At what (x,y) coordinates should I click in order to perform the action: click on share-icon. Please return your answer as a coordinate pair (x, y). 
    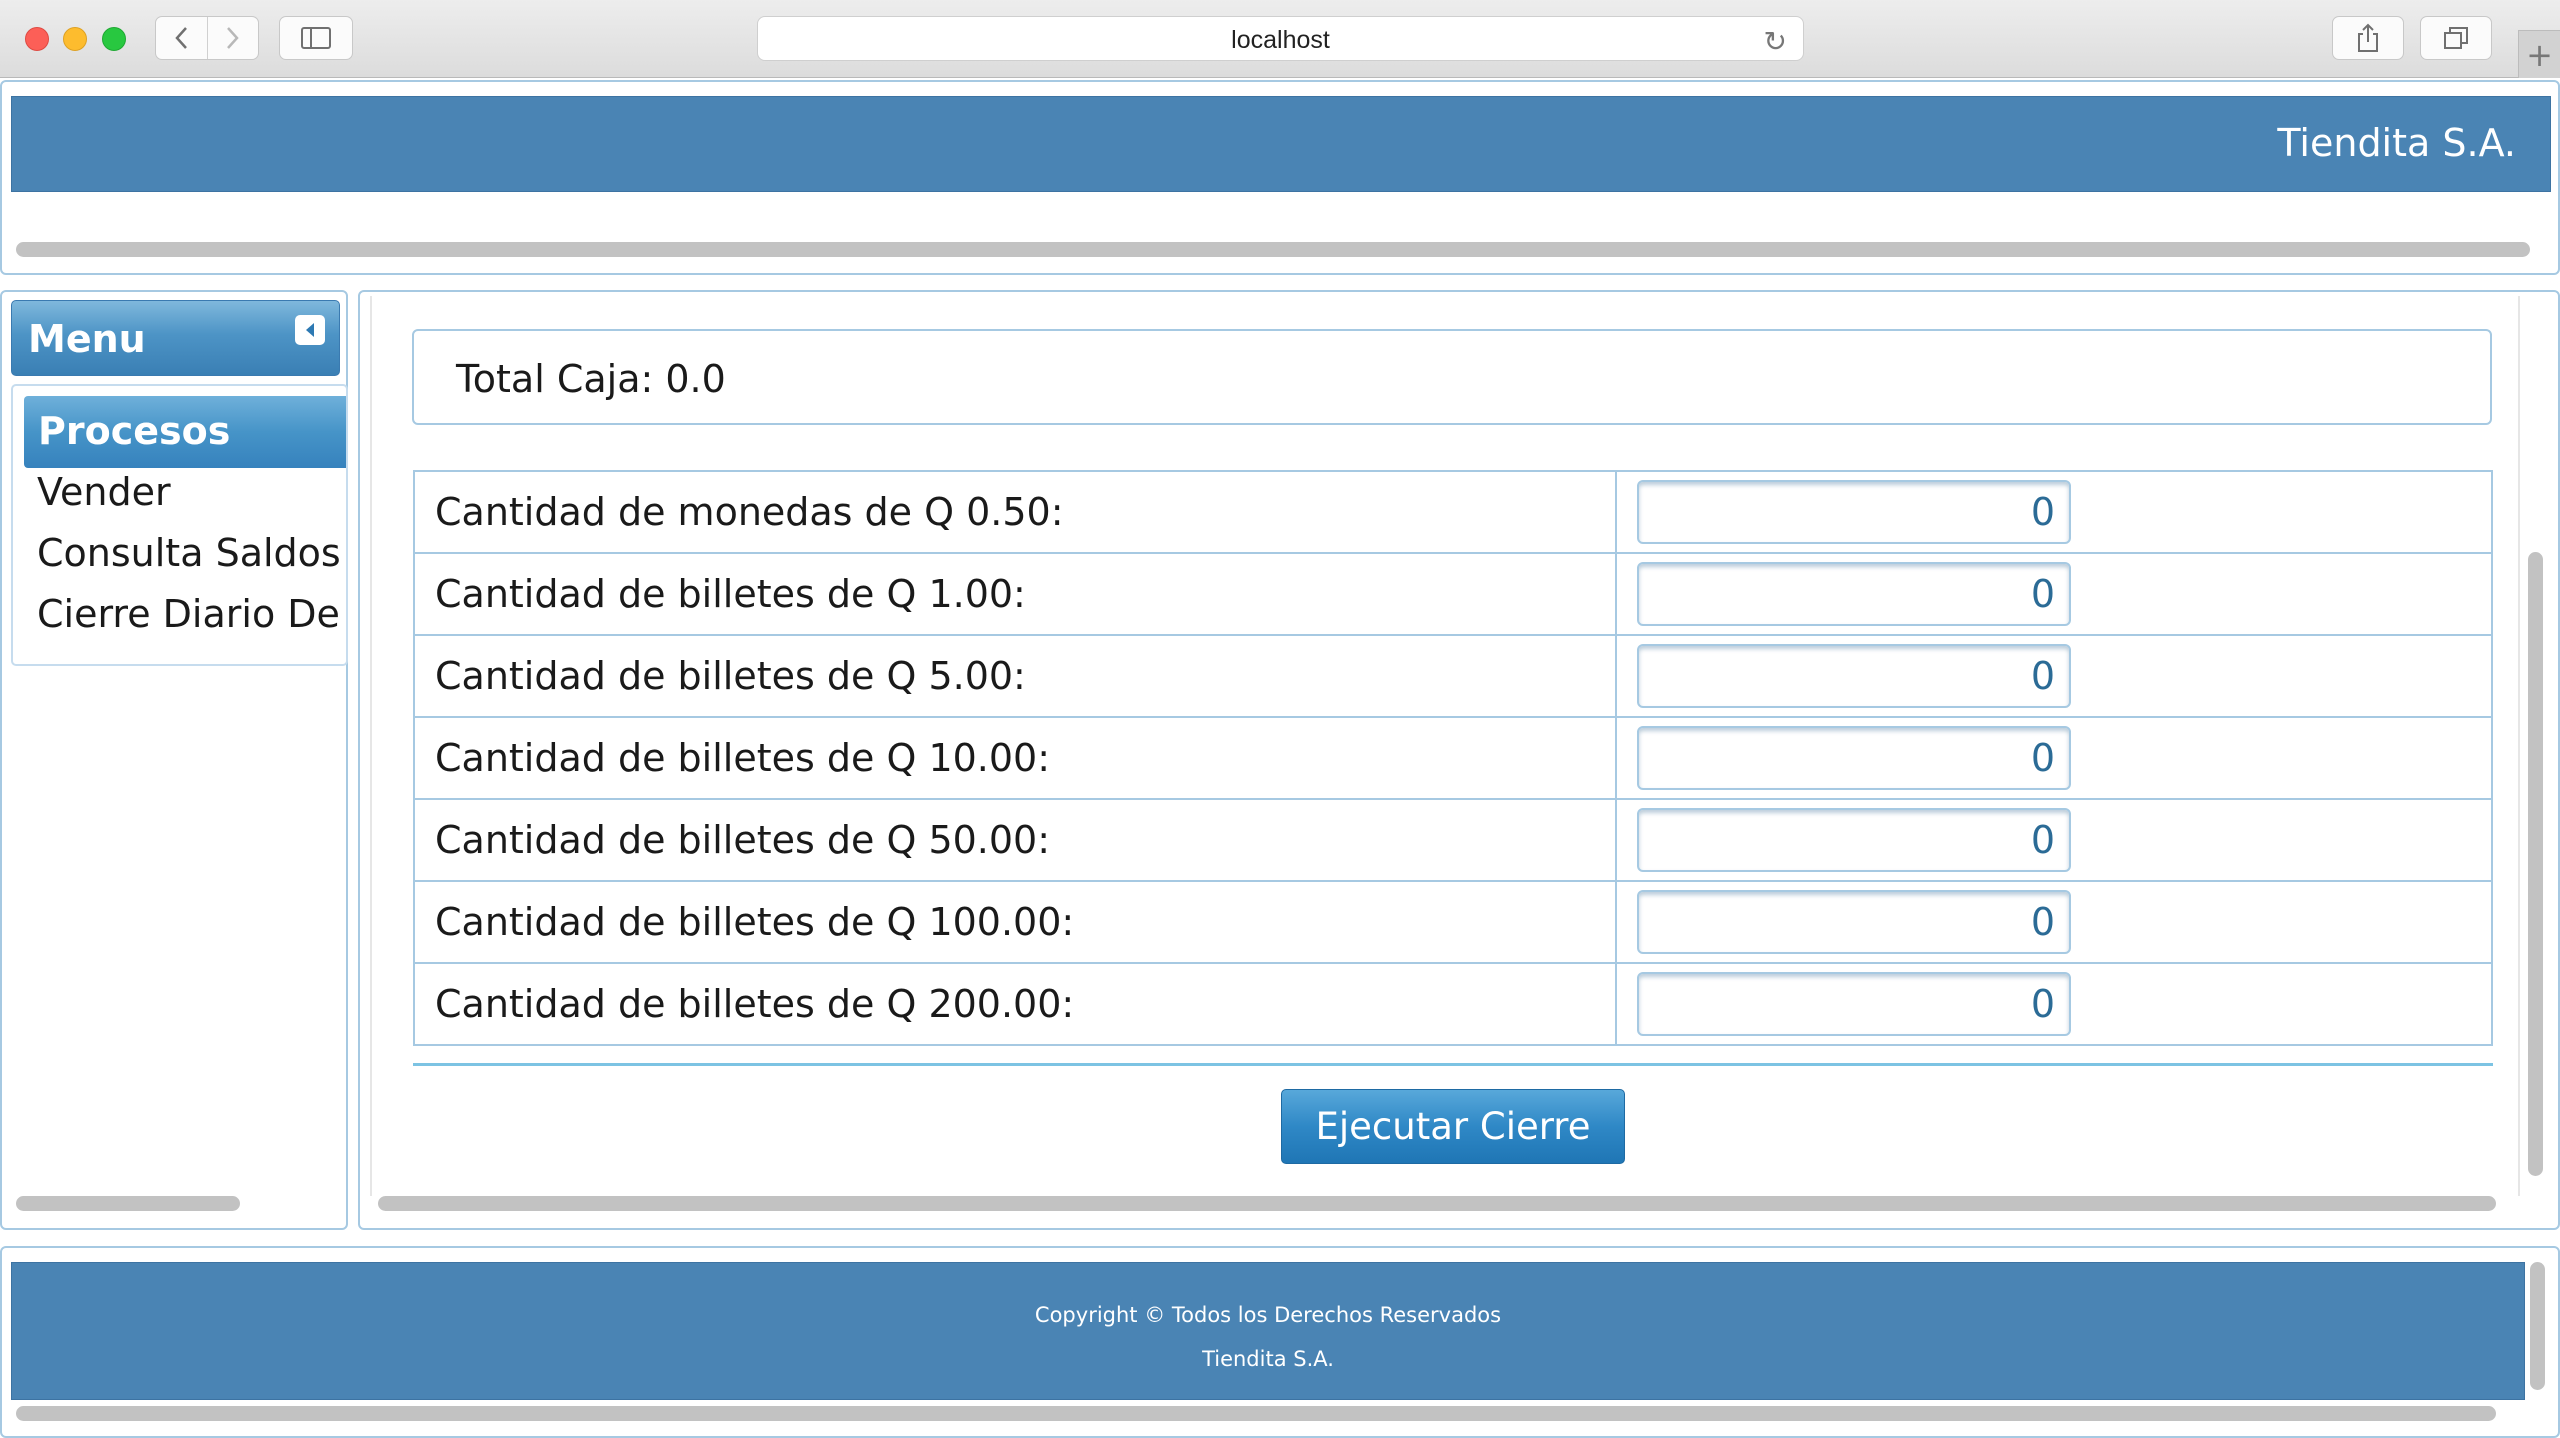
    Looking at the image, I should click on (2368, 37).